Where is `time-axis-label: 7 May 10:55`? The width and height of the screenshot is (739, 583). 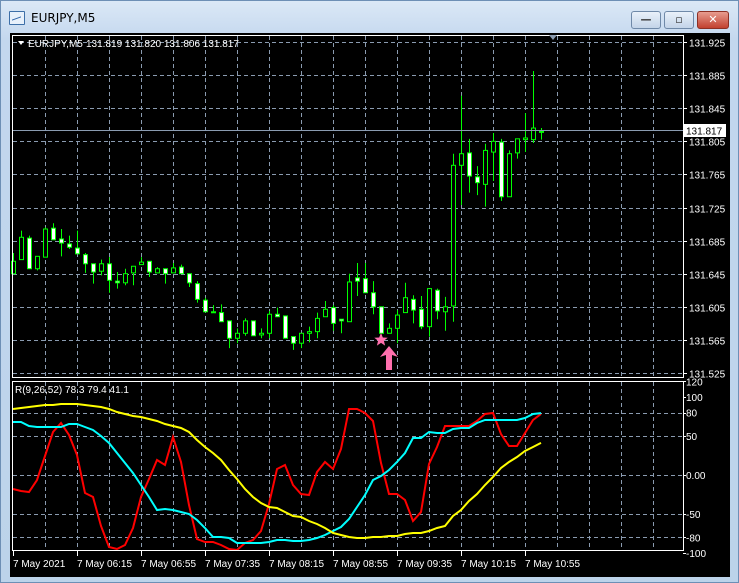
time-axis-label: 7 May 10:55 is located at coordinates (552, 564).